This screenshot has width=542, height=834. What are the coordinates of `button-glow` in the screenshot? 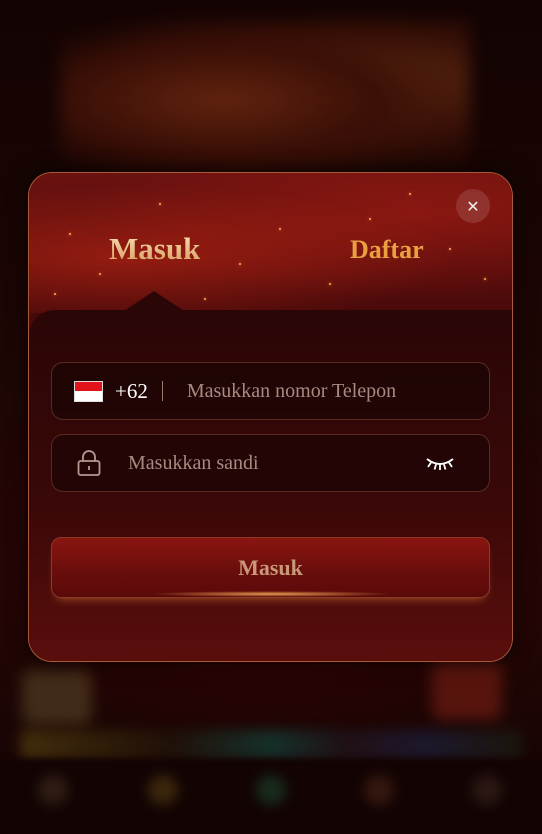 It's located at (271, 594).